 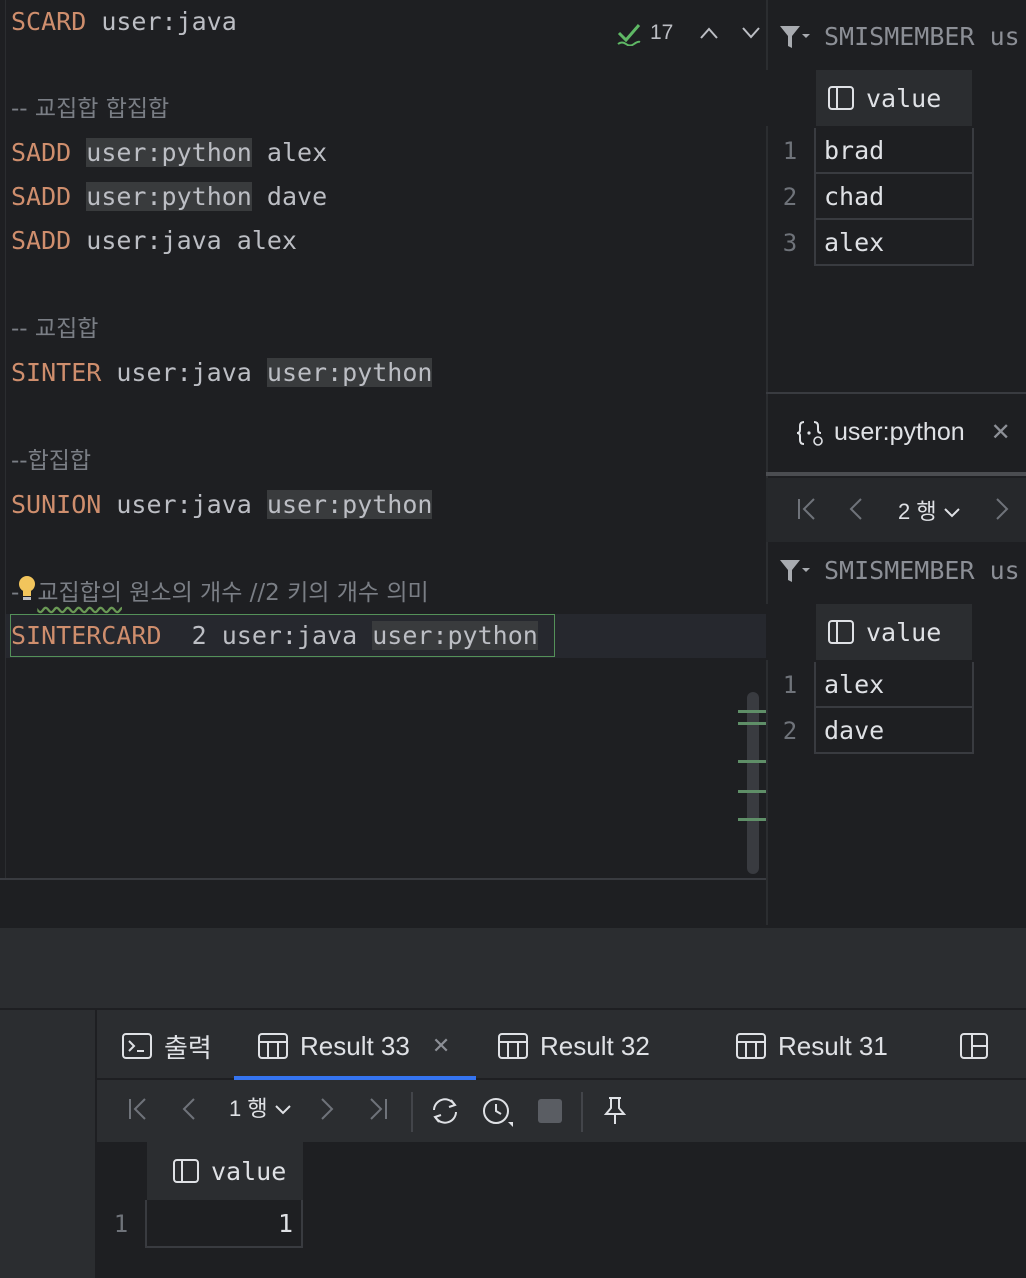 What do you see at coordinates (383, 879) in the screenshot?
I see `editor-bottom-border` at bounding box center [383, 879].